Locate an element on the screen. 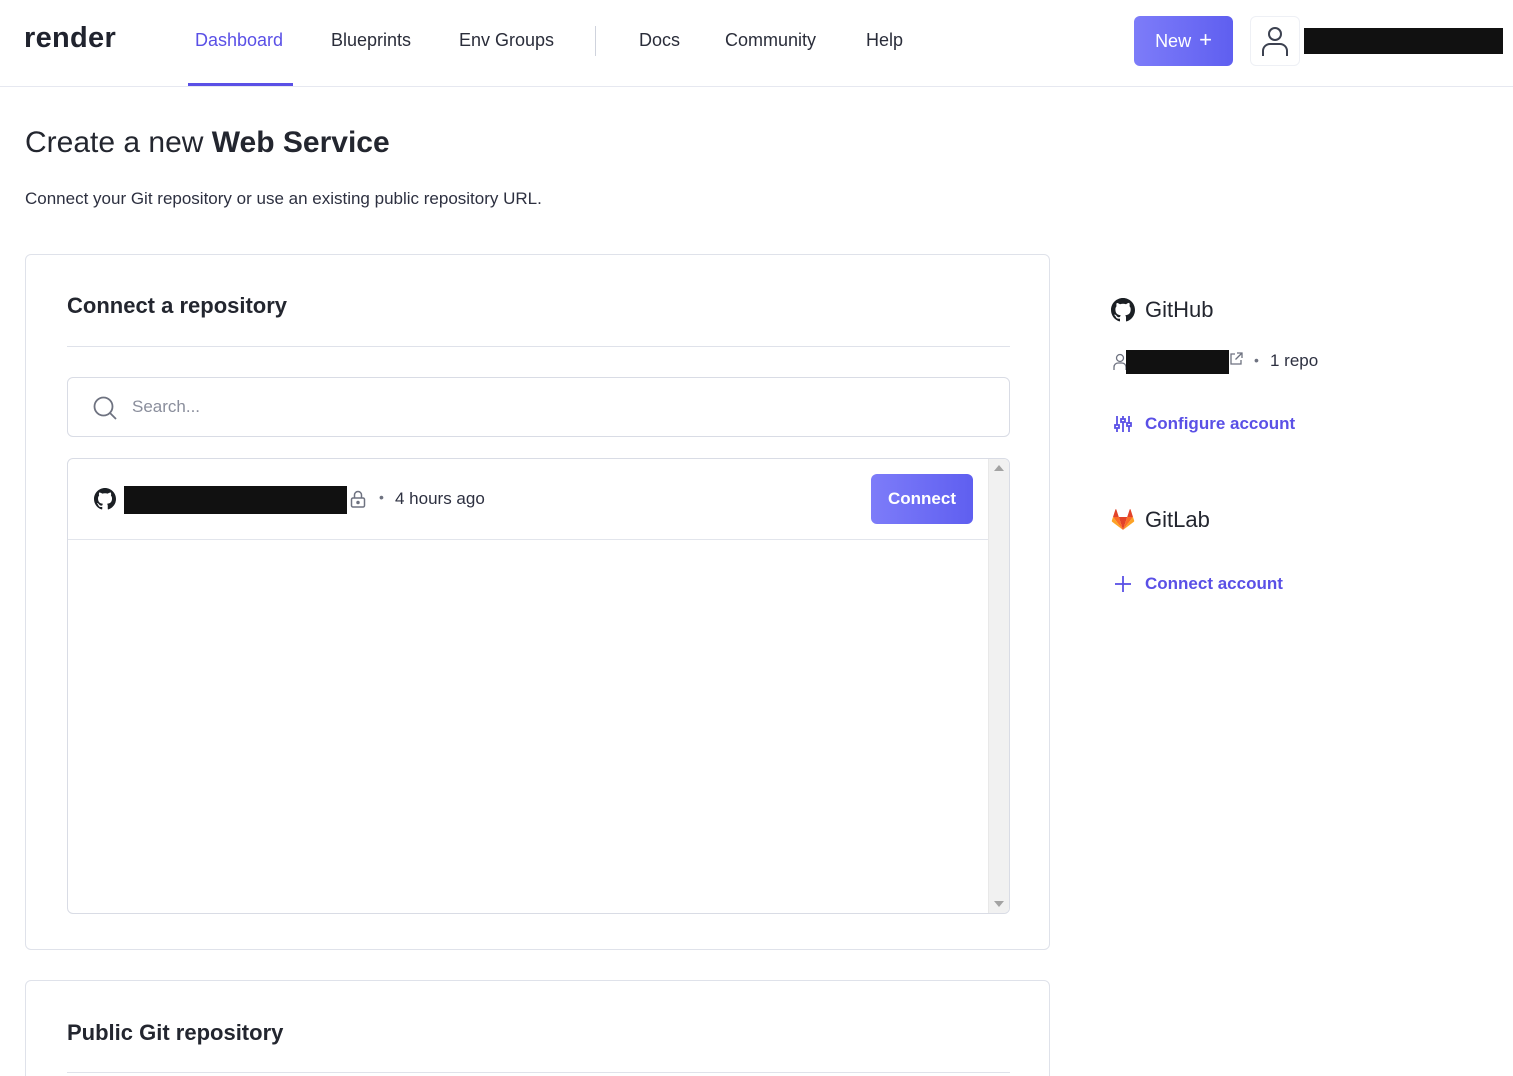 The width and height of the screenshot is (1513, 1076). external-link-icon is located at coordinates (1236, 359).